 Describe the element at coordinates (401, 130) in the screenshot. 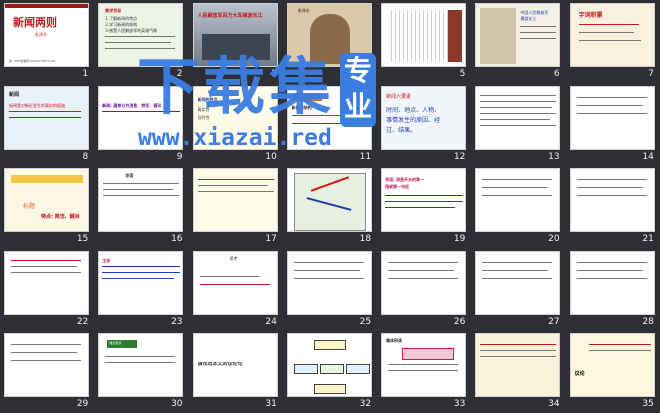

I see `slide-line: 过、结果。` at that location.